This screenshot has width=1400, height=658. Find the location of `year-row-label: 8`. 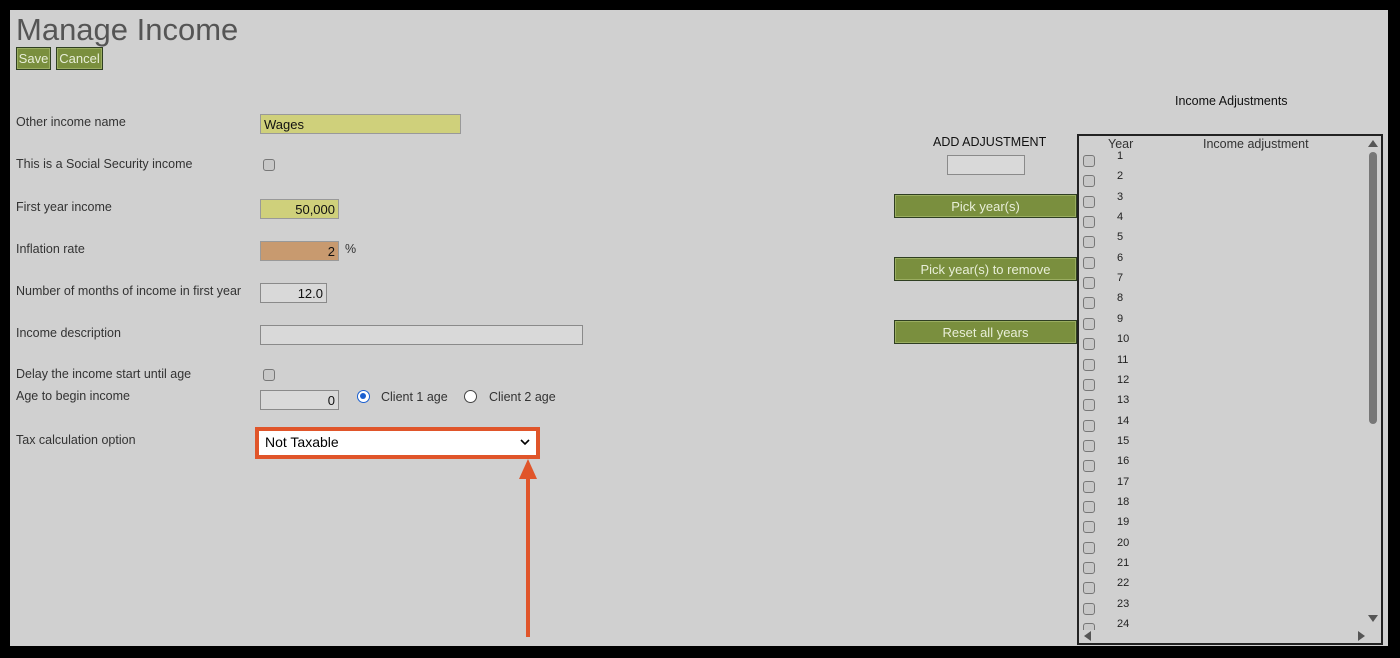

year-row-label: 8 is located at coordinates (1120, 298).